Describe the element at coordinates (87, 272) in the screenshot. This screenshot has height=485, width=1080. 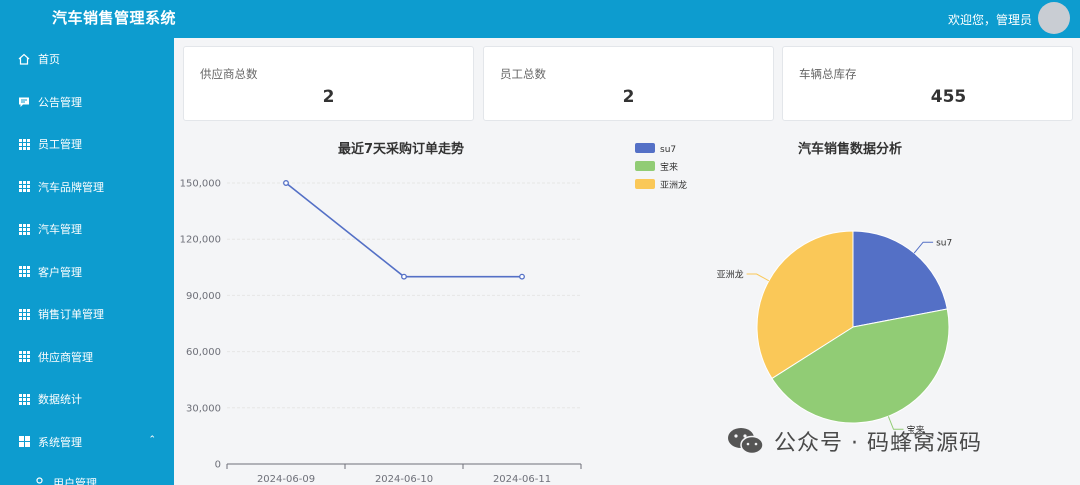
I see `sidebar-item-customers: 客户管理` at that location.